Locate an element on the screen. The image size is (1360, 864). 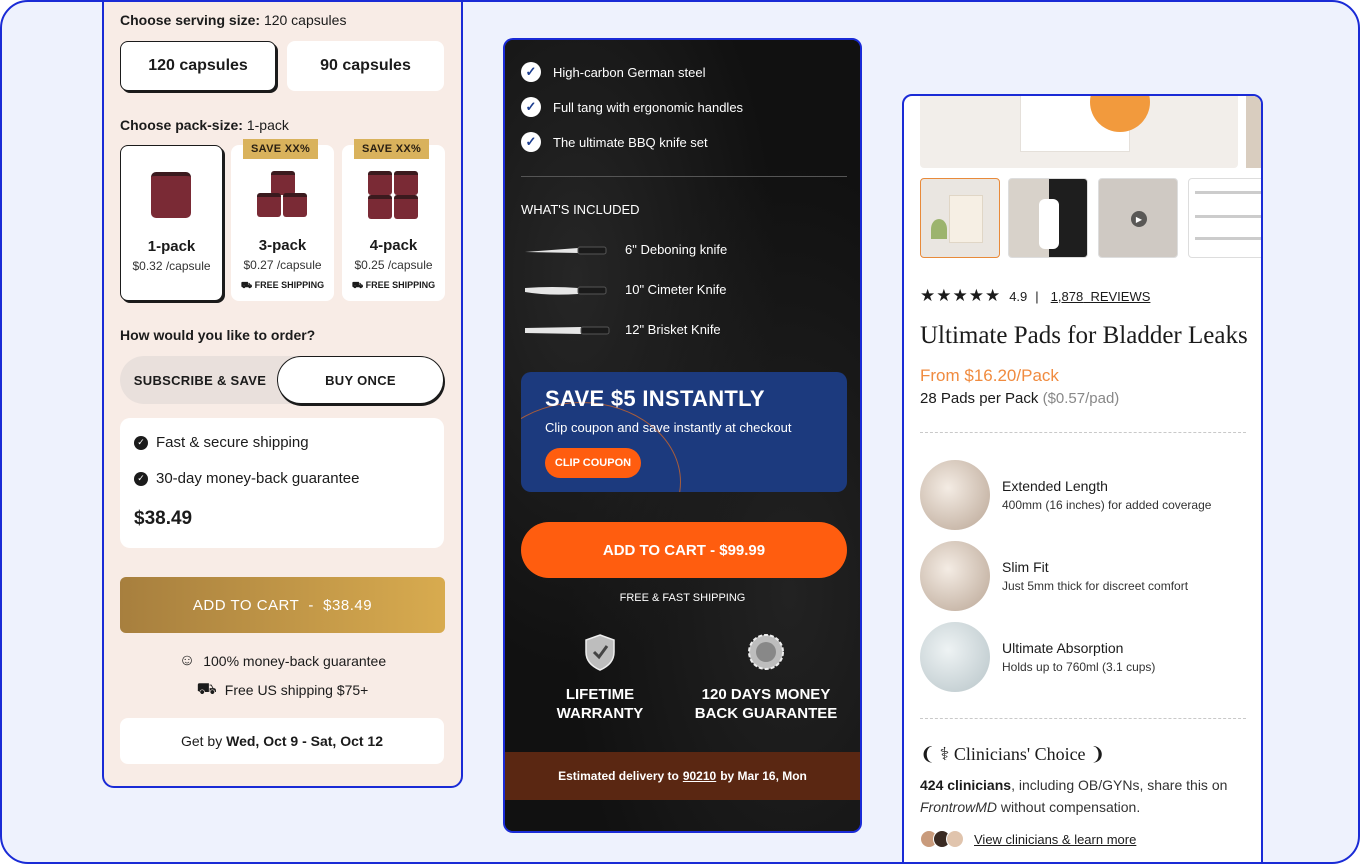
whats-included-heading: WHAT'S INCLUDED is located at coordinates (580, 209).